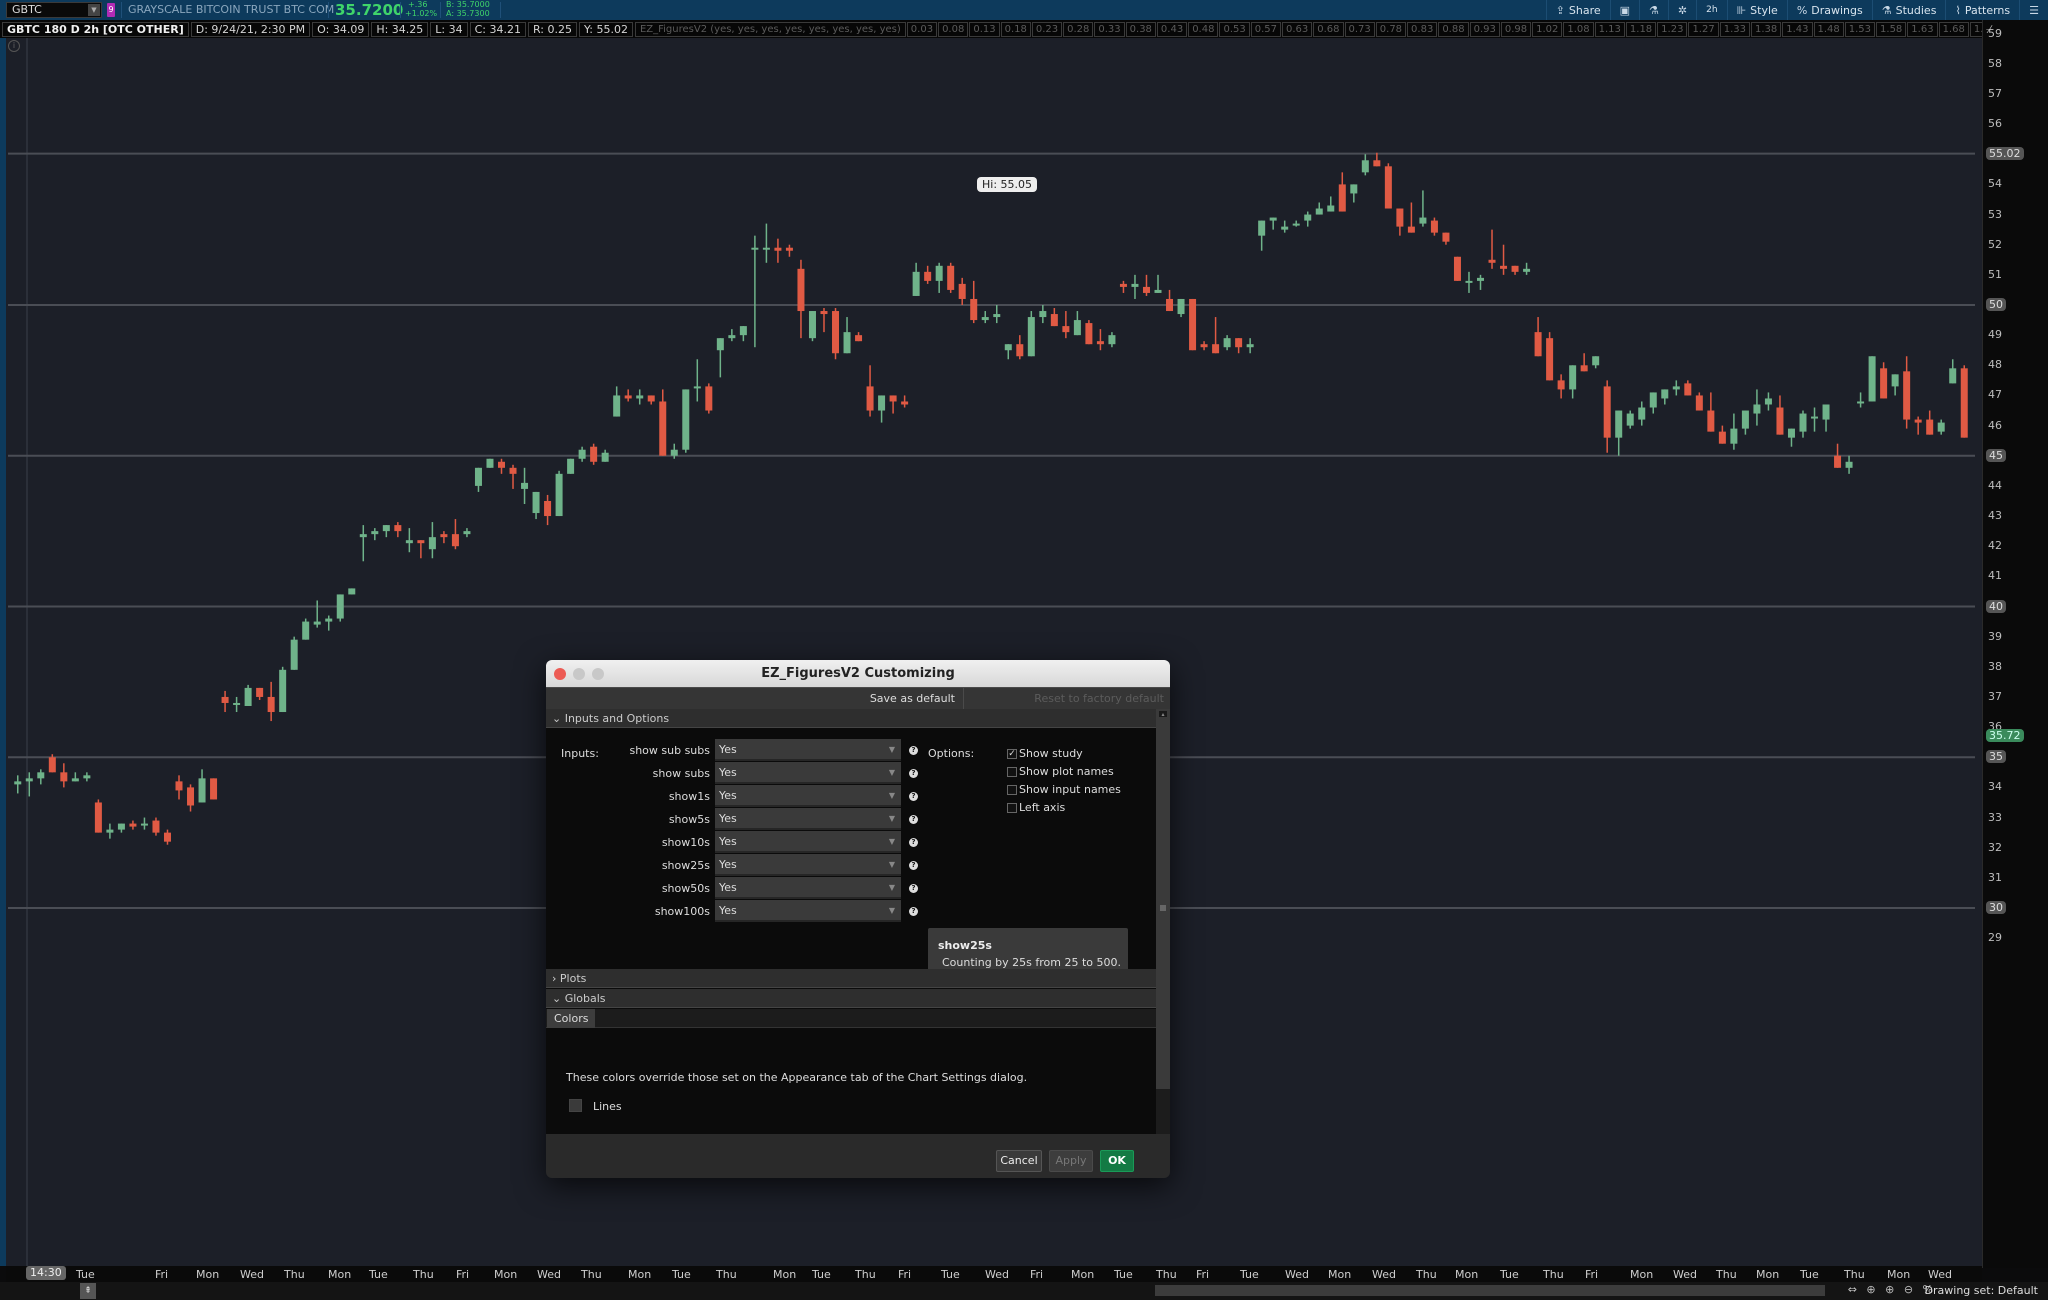 This screenshot has width=2048, height=1300. What do you see at coordinates (913, 699) in the screenshot?
I see `save-as-default-button: Save as default` at bounding box center [913, 699].